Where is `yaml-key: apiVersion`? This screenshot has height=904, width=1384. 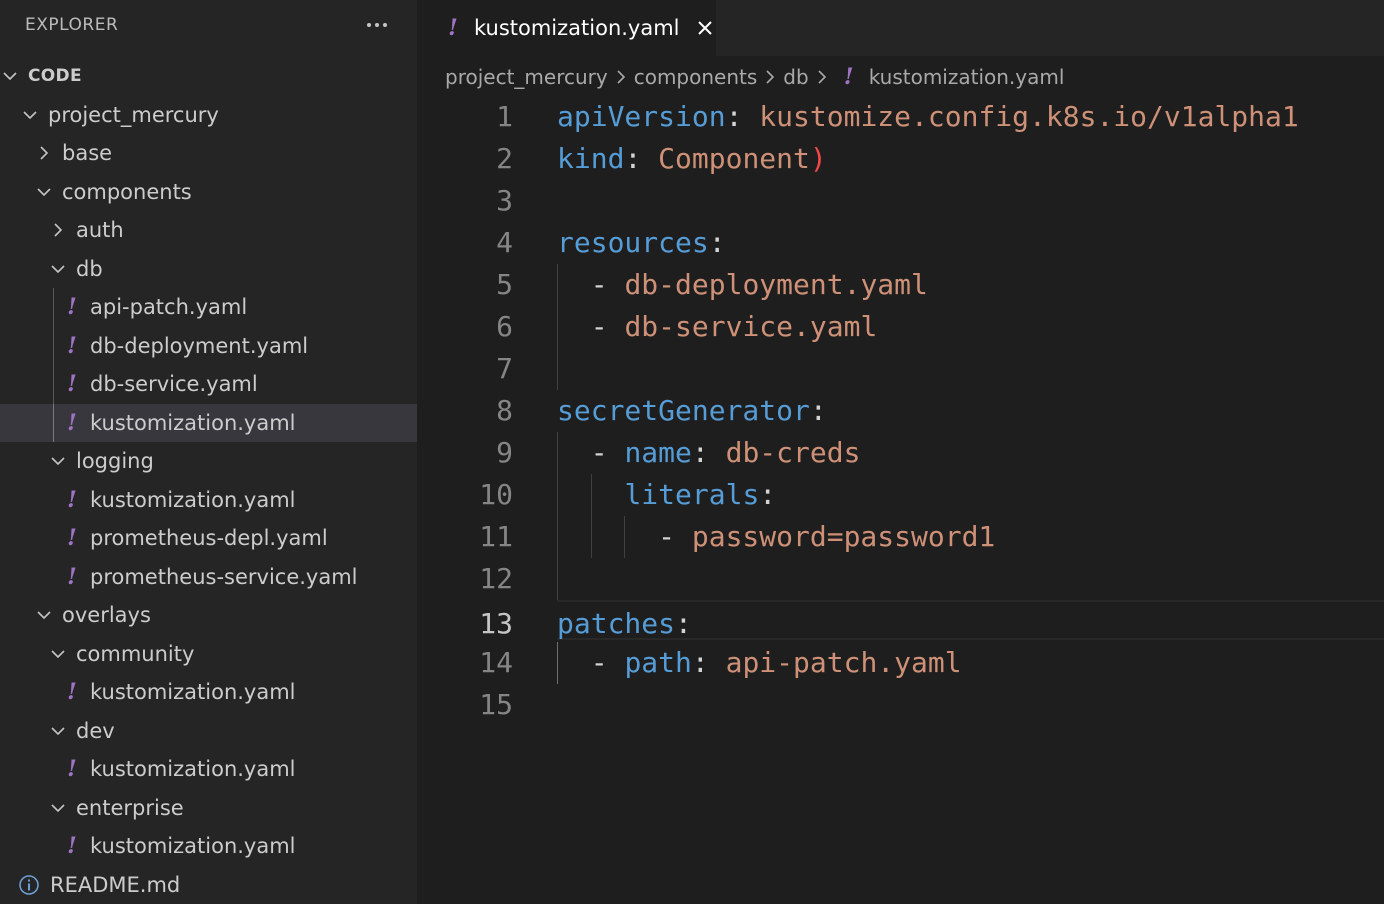 yaml-key: apiVersion is located at coordinates (641, 116).